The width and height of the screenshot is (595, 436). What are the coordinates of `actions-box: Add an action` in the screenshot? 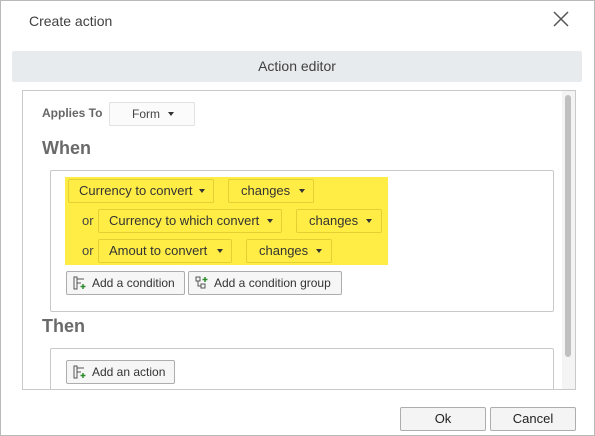 It's located at (302, 368).